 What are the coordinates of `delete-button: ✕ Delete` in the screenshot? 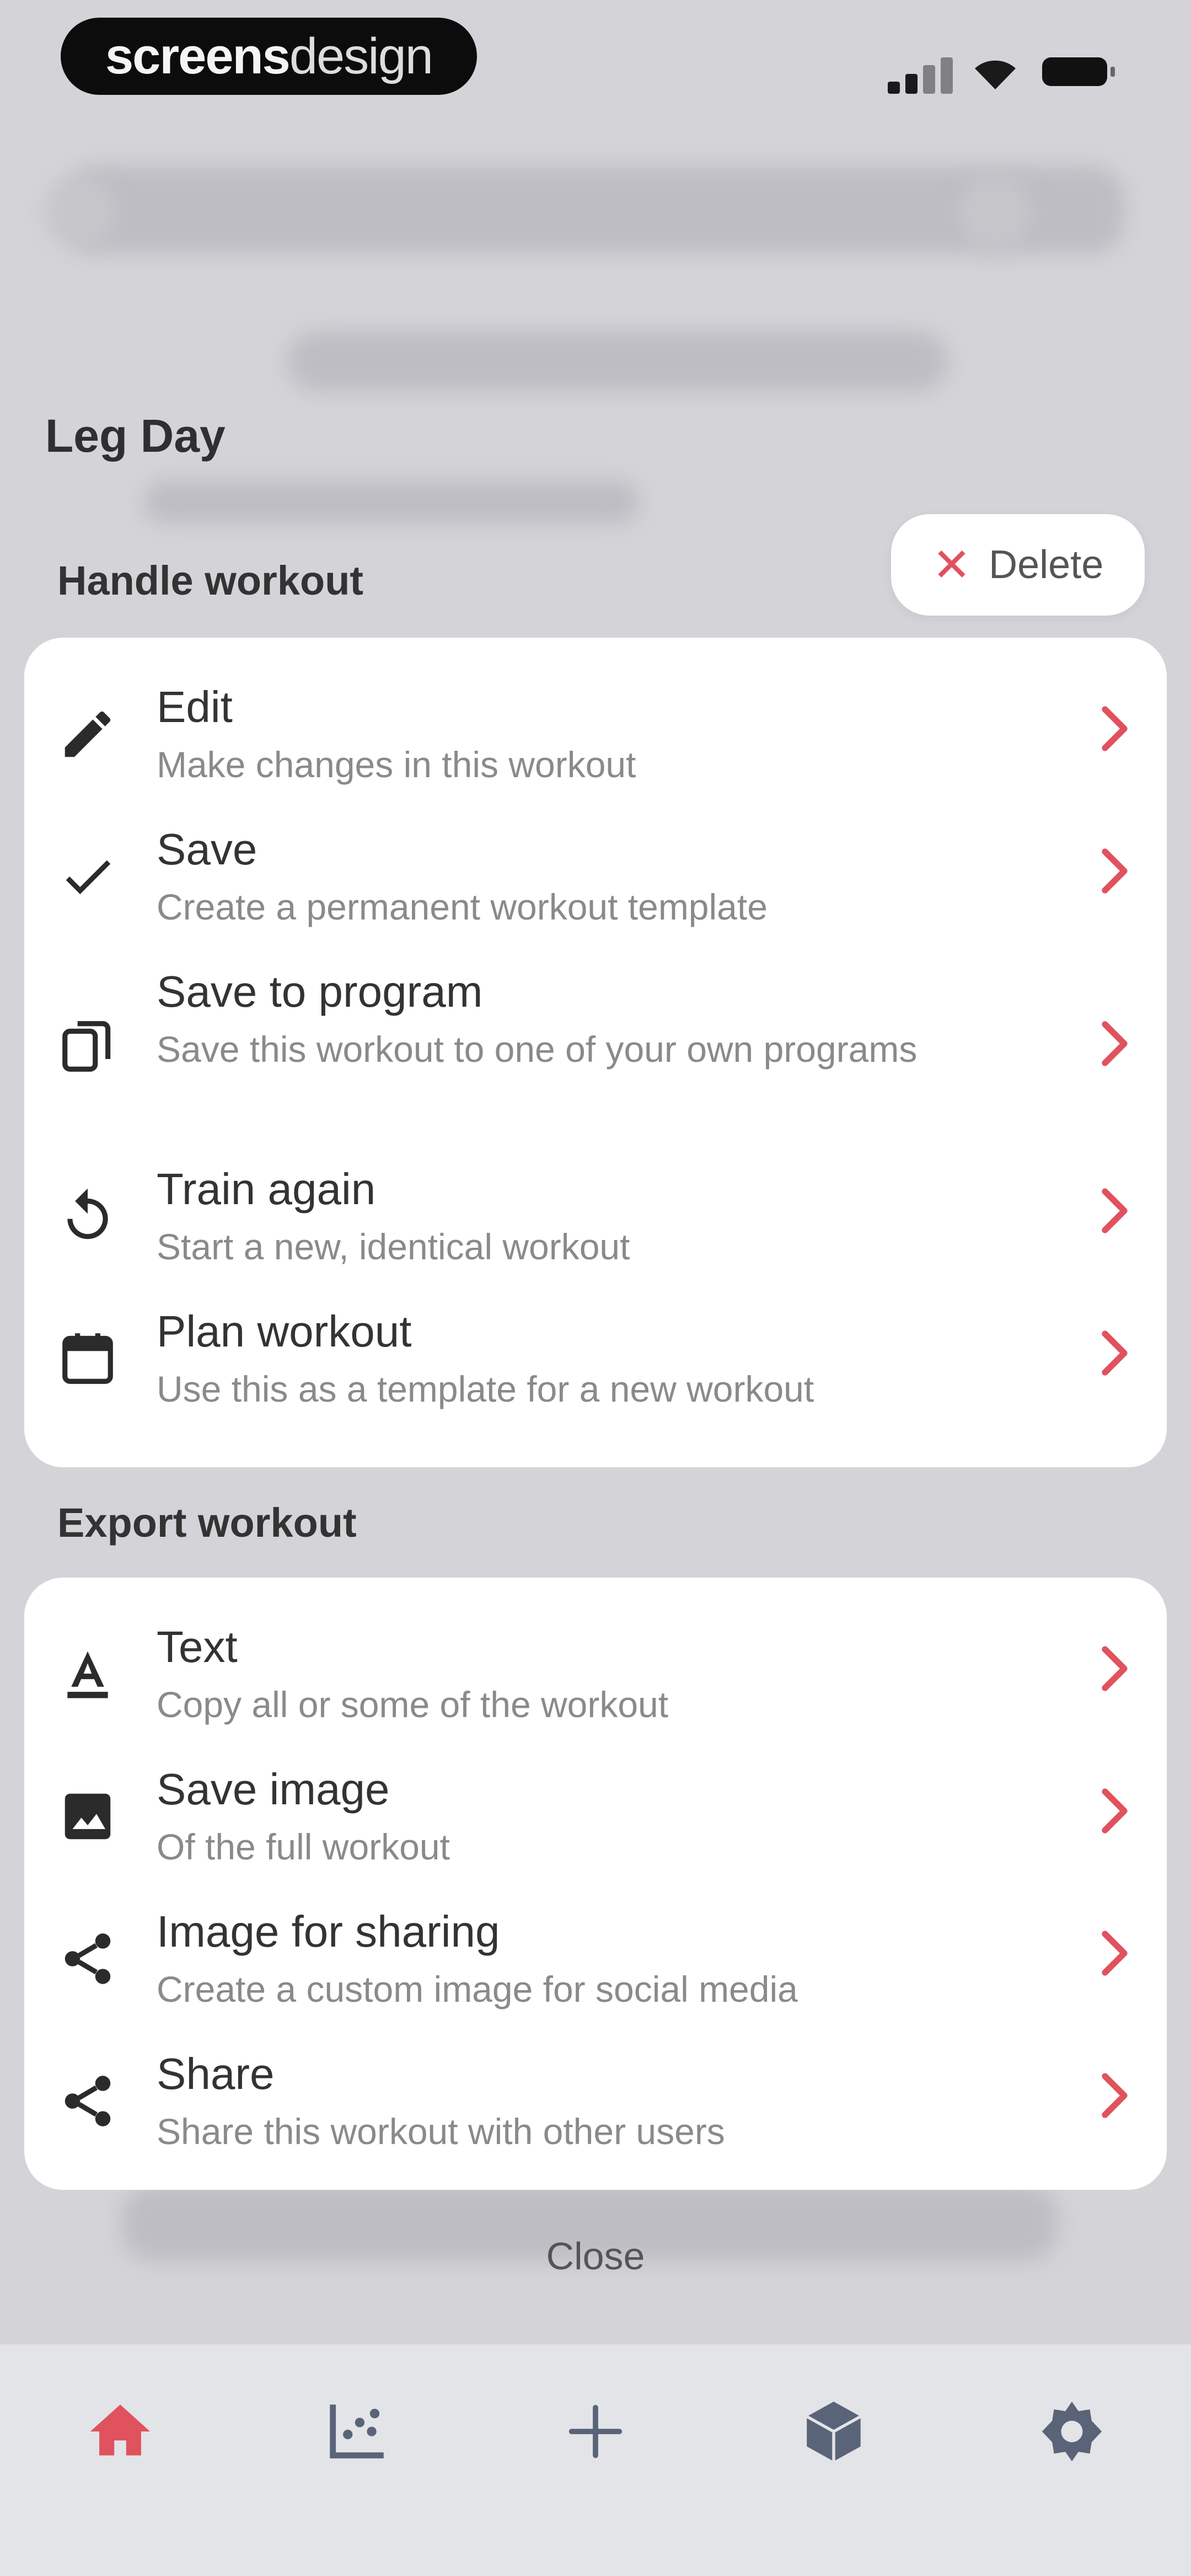 It's located at (1018, 565).